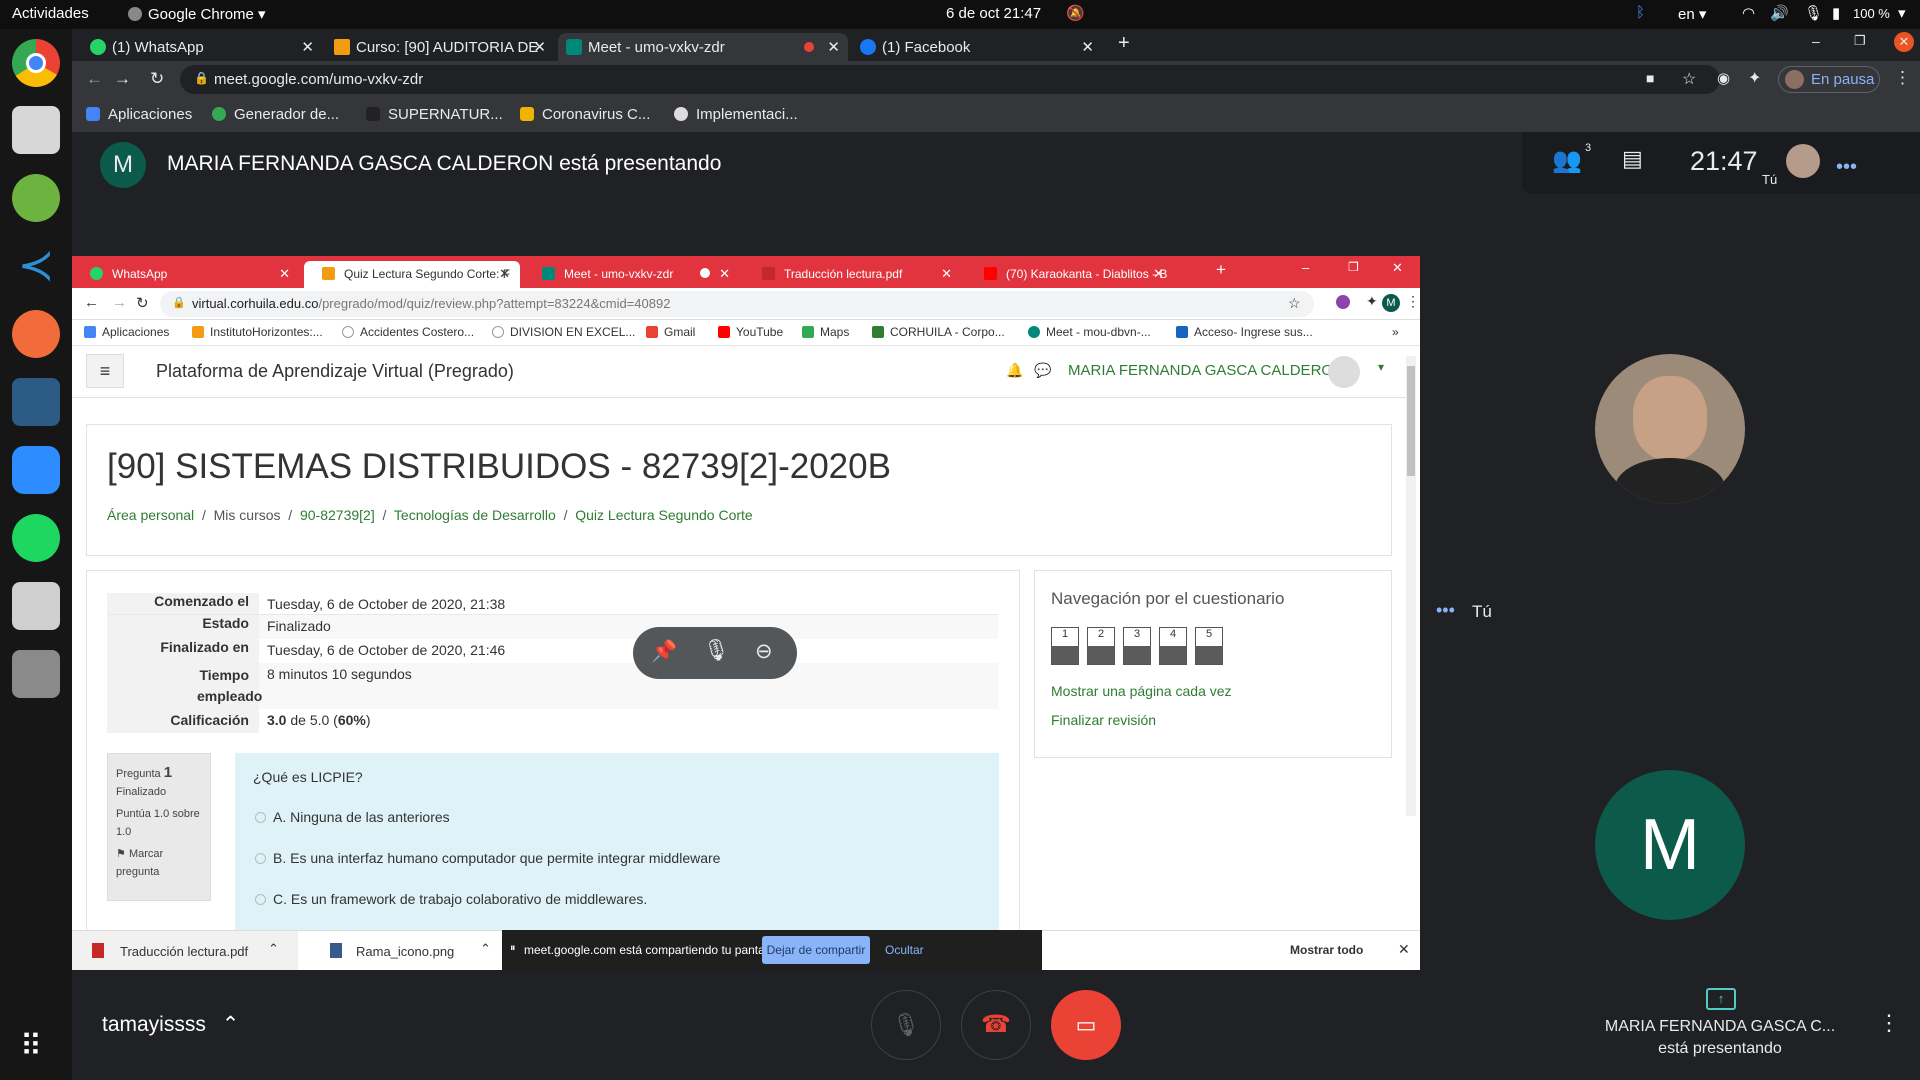 The image size is (1920, 1080). What do you see at coordinates (36, 334) in the screenshot?
I see `postman-icon` at bounding box center [36, 334].